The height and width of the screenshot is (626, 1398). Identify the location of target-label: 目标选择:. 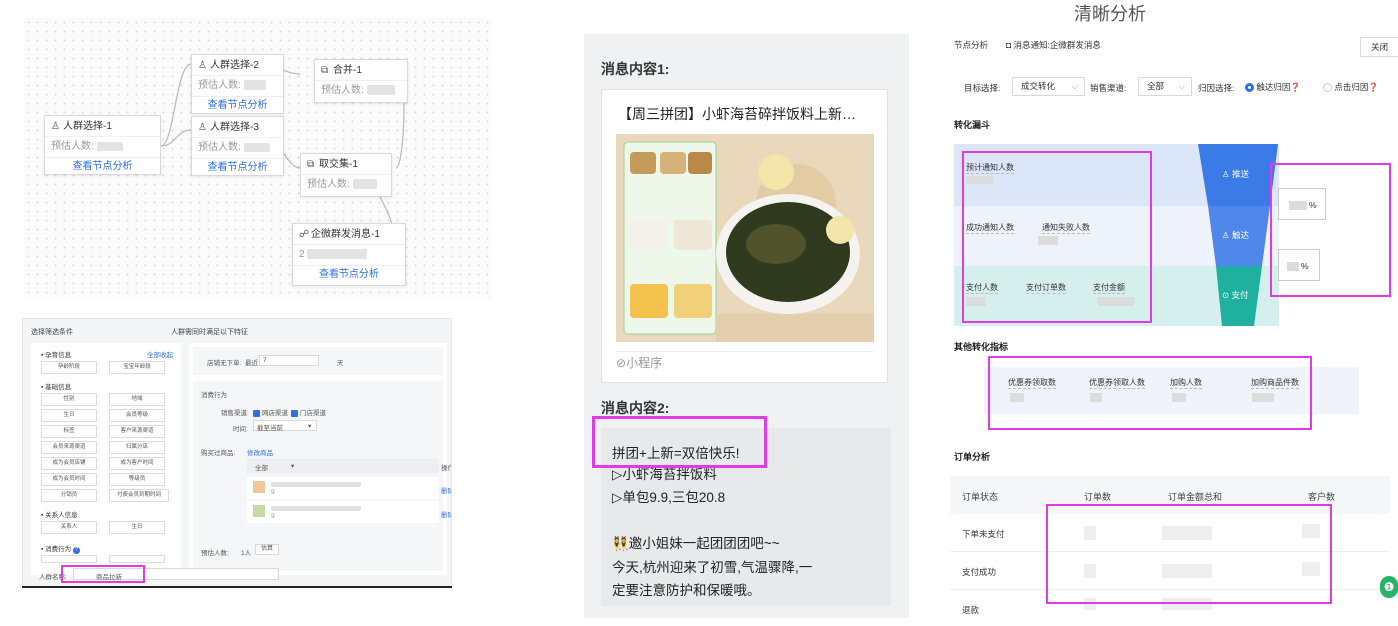
(982, 88).